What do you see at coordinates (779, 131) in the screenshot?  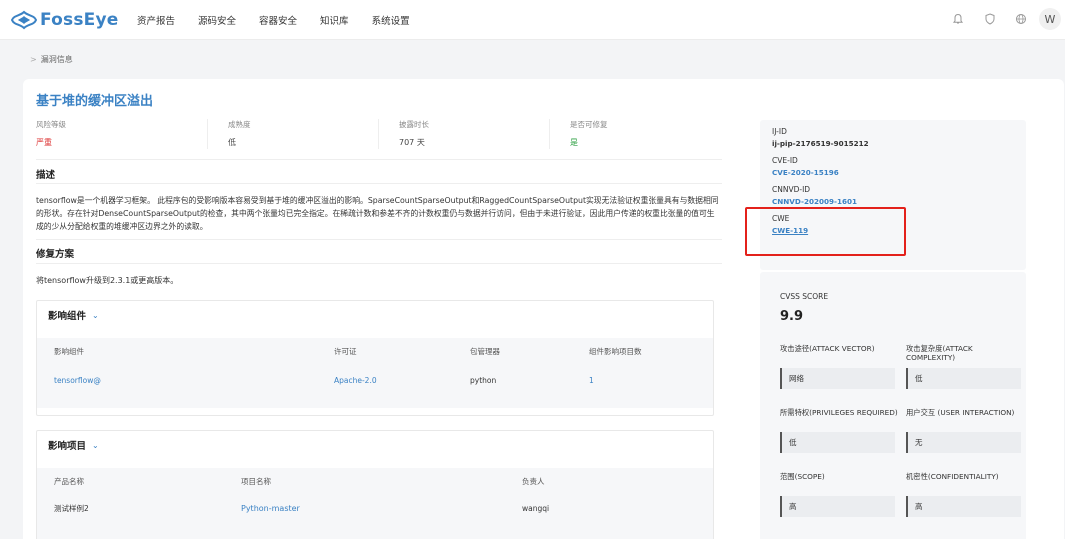 I see `id-label: IJ-ID` at bounding box center [779, 131].